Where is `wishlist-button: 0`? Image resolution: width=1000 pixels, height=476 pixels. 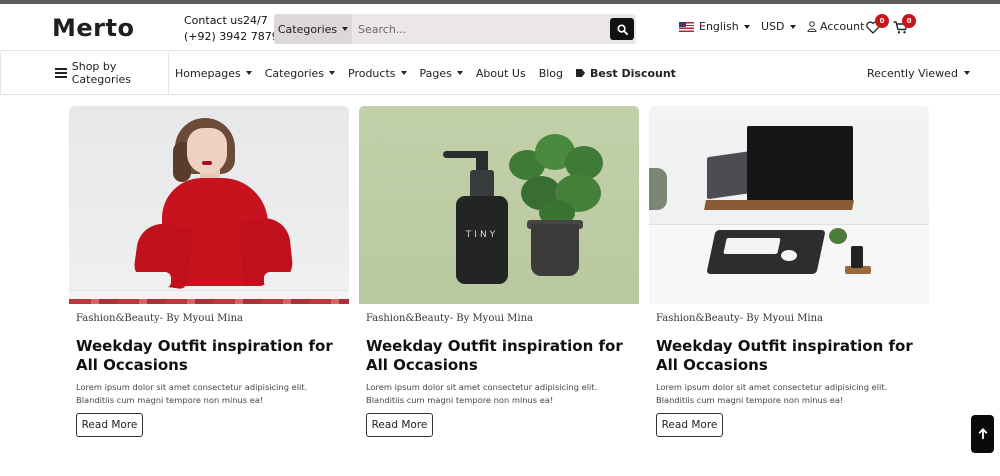
wishlist-button: 0 is located at coordinates (877, 26).